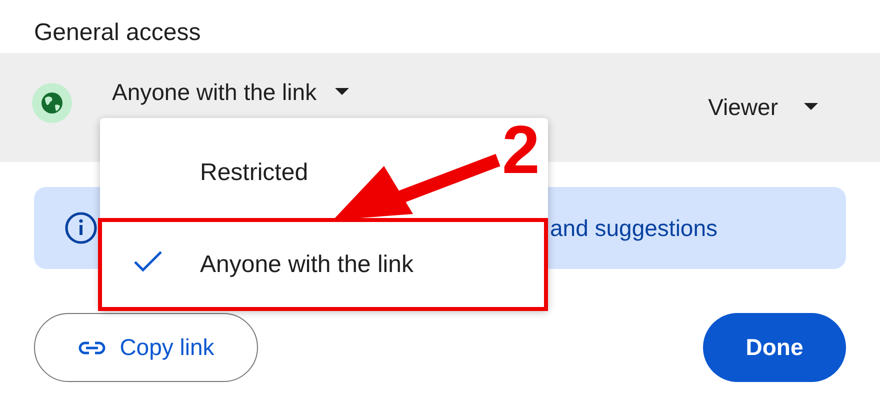 This screenshot has width=880, height=415. What do you see at coordinates (92, 347) in the screenshot?
I see `link-icon` at bounding box center [92, 347].